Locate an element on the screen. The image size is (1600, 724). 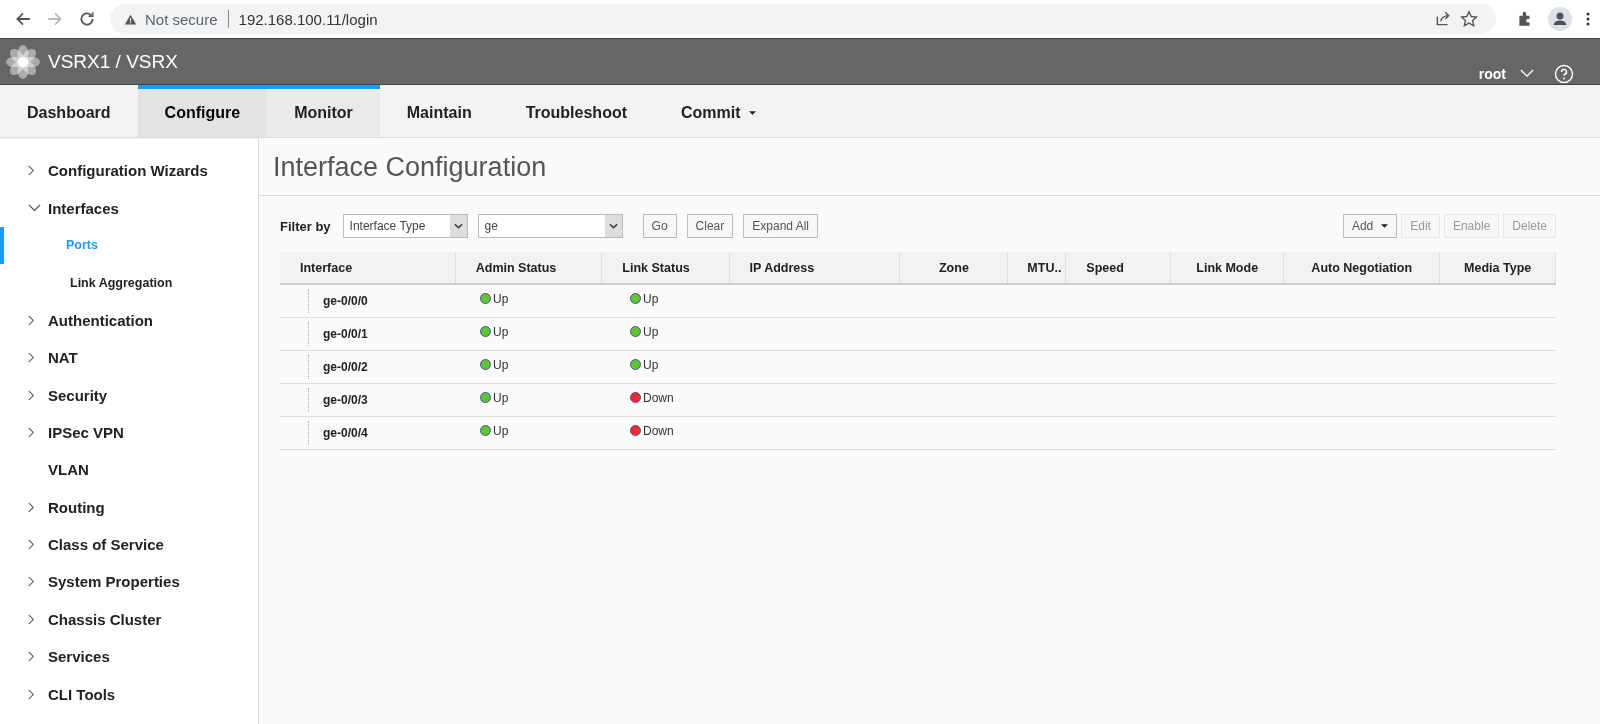
interface-name: ge-0/0/0 is located at coordinates (345, 301).